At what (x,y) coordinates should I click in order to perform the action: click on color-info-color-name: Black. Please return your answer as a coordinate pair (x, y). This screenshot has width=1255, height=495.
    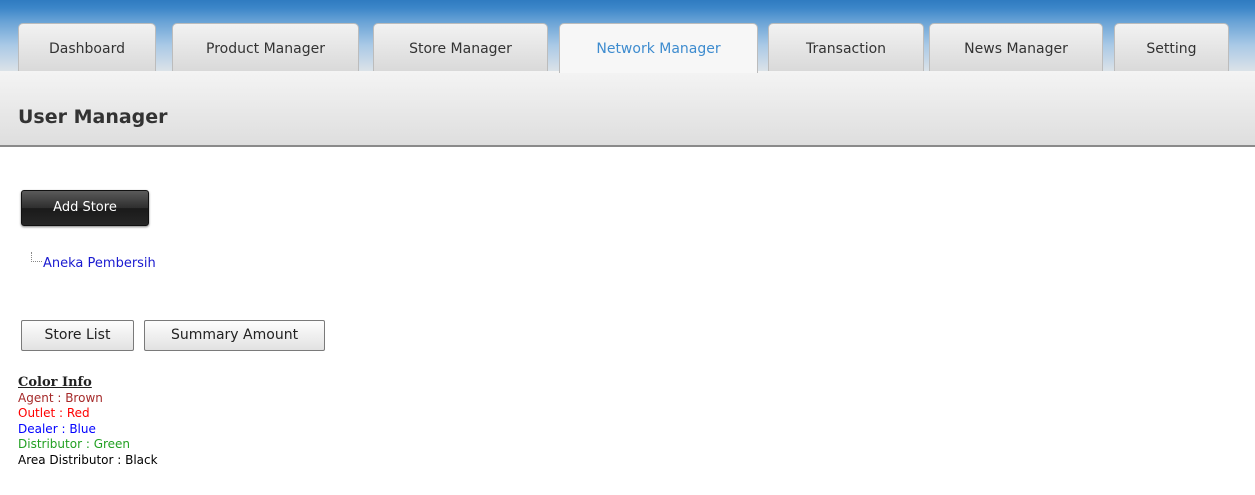
    Looking at the image, I should click on (141, 459).